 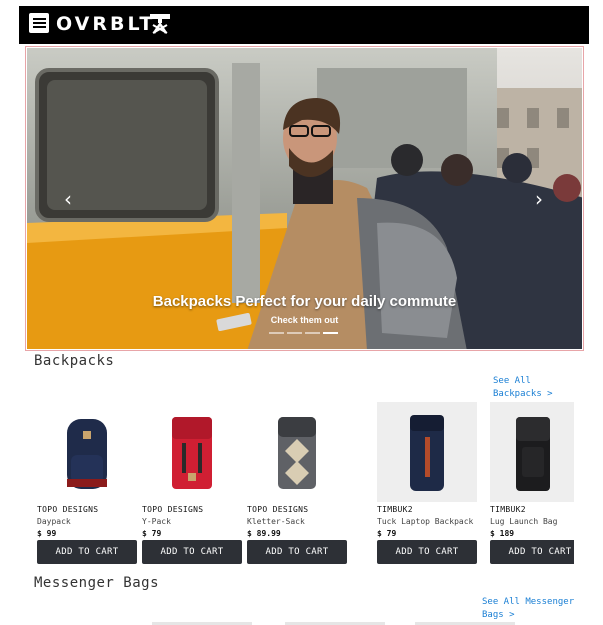 I want to click on product-name: Y-Pack, so click(x=192, y=521).